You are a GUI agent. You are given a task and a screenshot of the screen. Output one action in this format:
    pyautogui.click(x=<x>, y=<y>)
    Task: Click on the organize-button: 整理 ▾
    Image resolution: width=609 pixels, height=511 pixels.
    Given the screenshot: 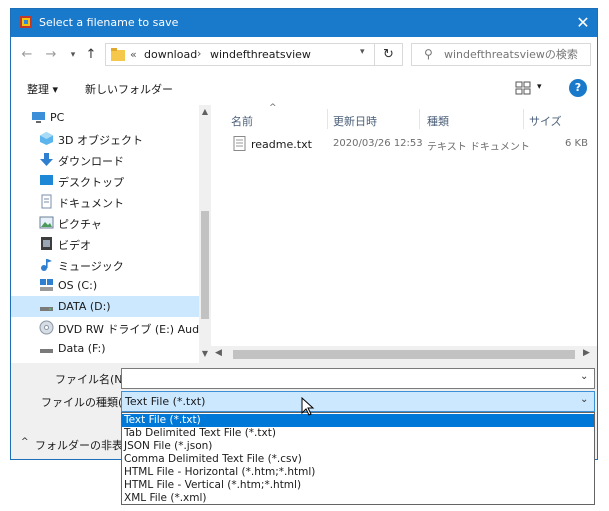 What is the action you would take?
    pyautogui.click(x=42, y=89)
    